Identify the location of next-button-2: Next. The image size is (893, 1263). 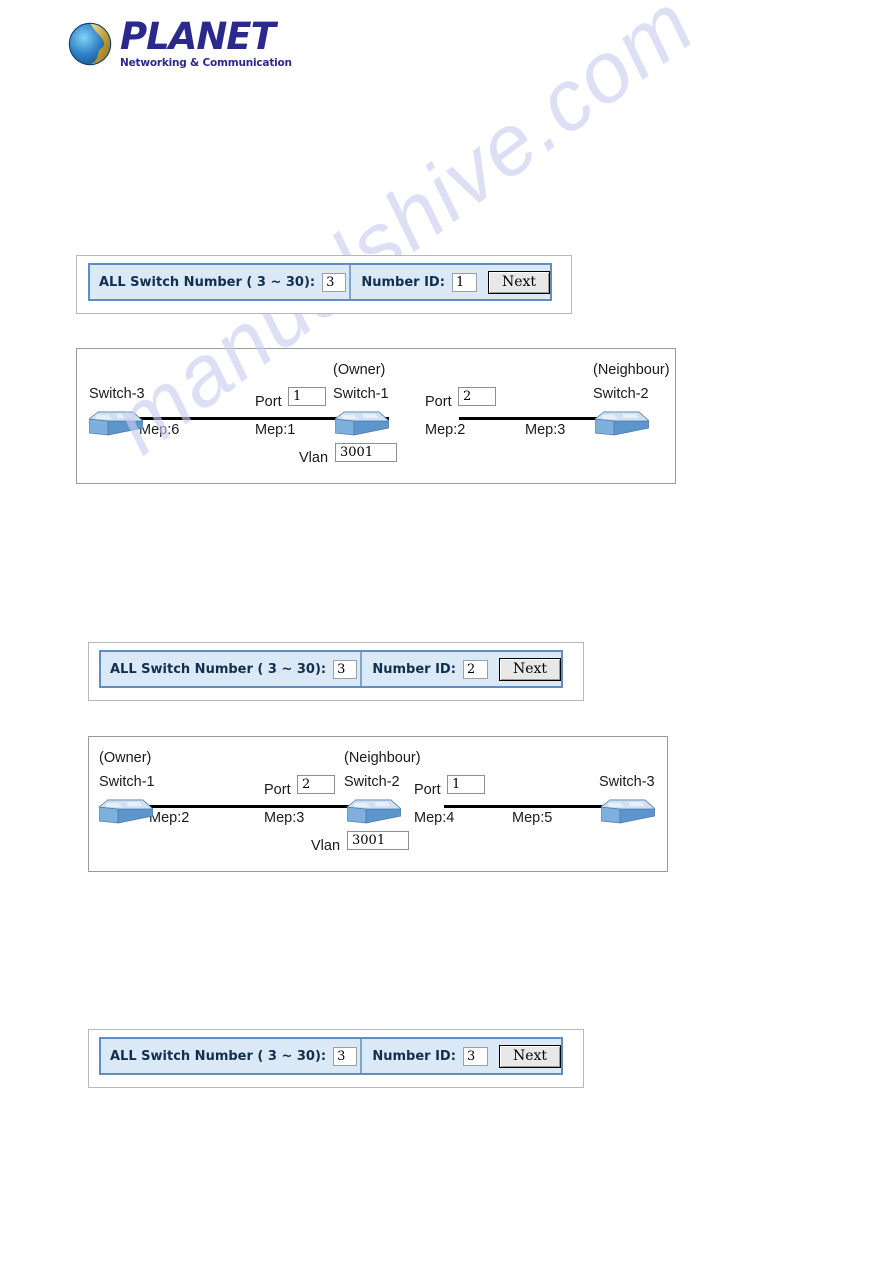
(529, 669).